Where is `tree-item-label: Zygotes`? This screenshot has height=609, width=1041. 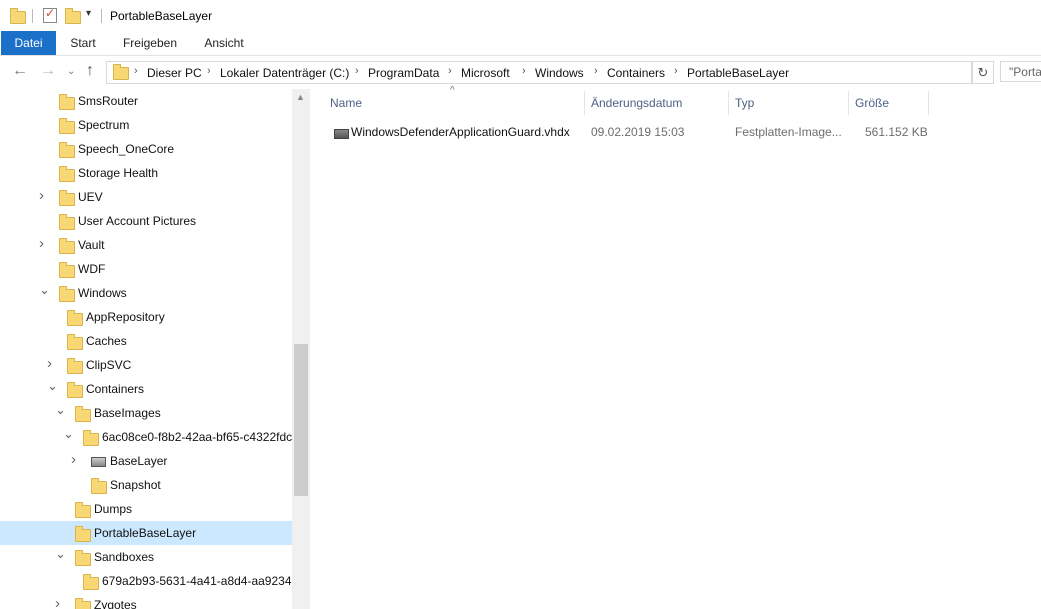 tree-item-label: Zygotes is located at coordinates (115, 603).